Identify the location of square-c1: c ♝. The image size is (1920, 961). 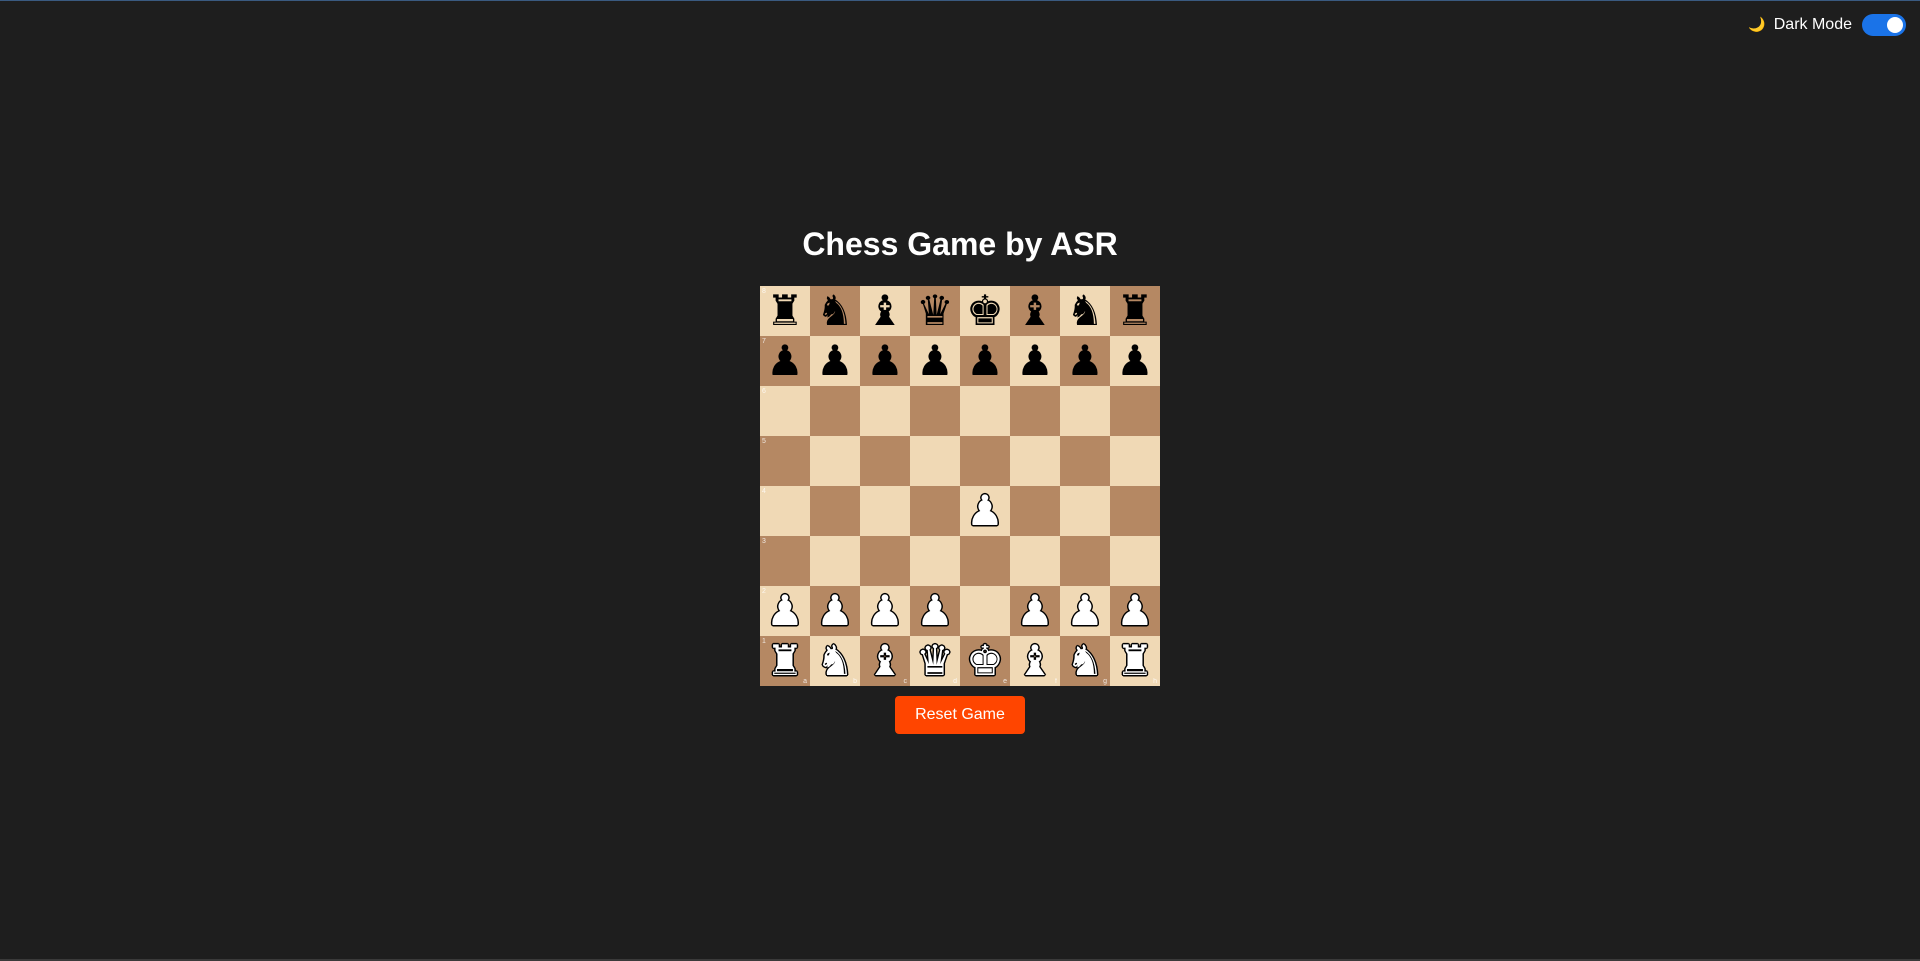
(885, 661).